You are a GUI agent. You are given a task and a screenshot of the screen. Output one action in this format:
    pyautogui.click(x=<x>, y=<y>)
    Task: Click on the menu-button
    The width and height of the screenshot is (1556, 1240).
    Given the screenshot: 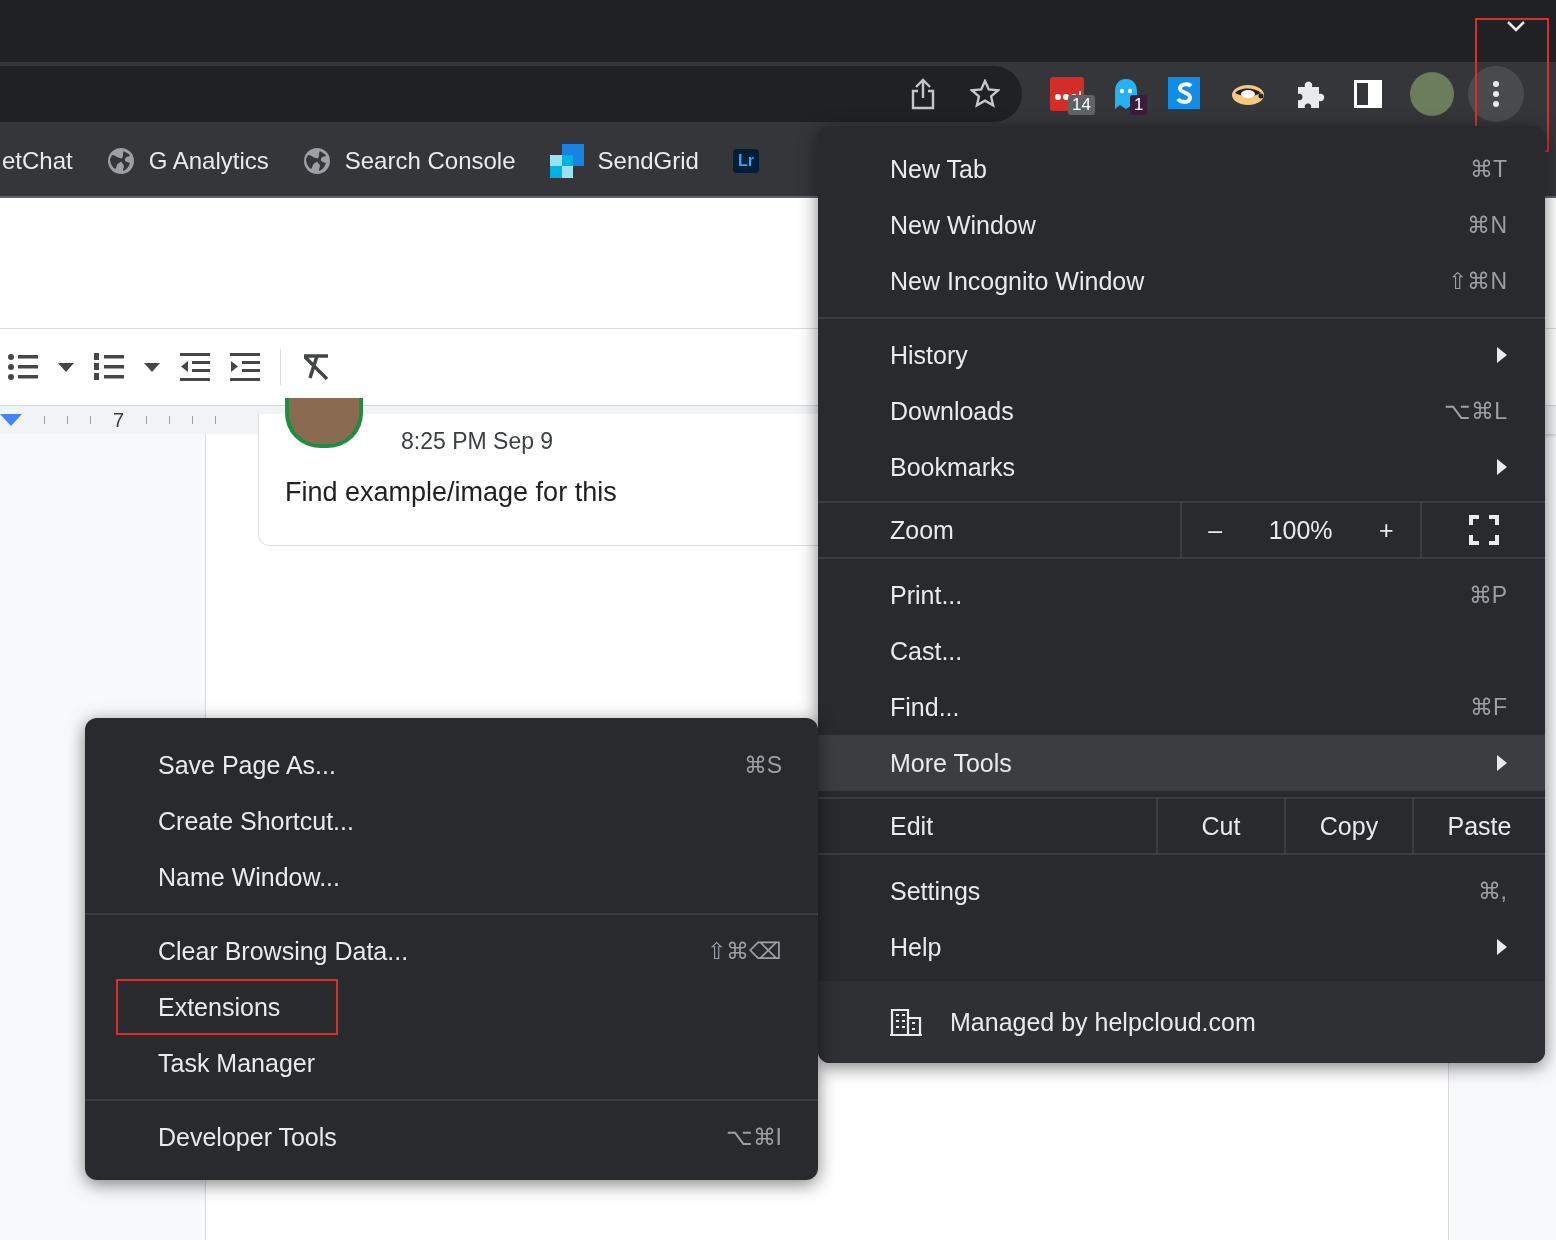 What is the action you would take?
    pyautogui.click(x=1496, y=94)
    